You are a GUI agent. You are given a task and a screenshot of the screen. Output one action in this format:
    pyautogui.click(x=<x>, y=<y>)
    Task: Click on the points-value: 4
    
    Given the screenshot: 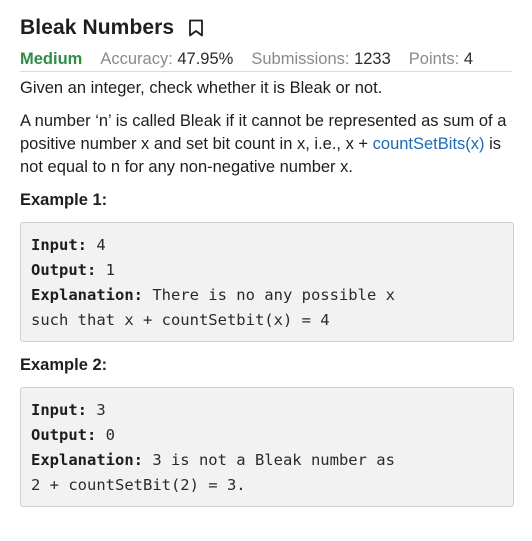 What is the action you would take?
    pyautogui.click(x=468, y=59)
    